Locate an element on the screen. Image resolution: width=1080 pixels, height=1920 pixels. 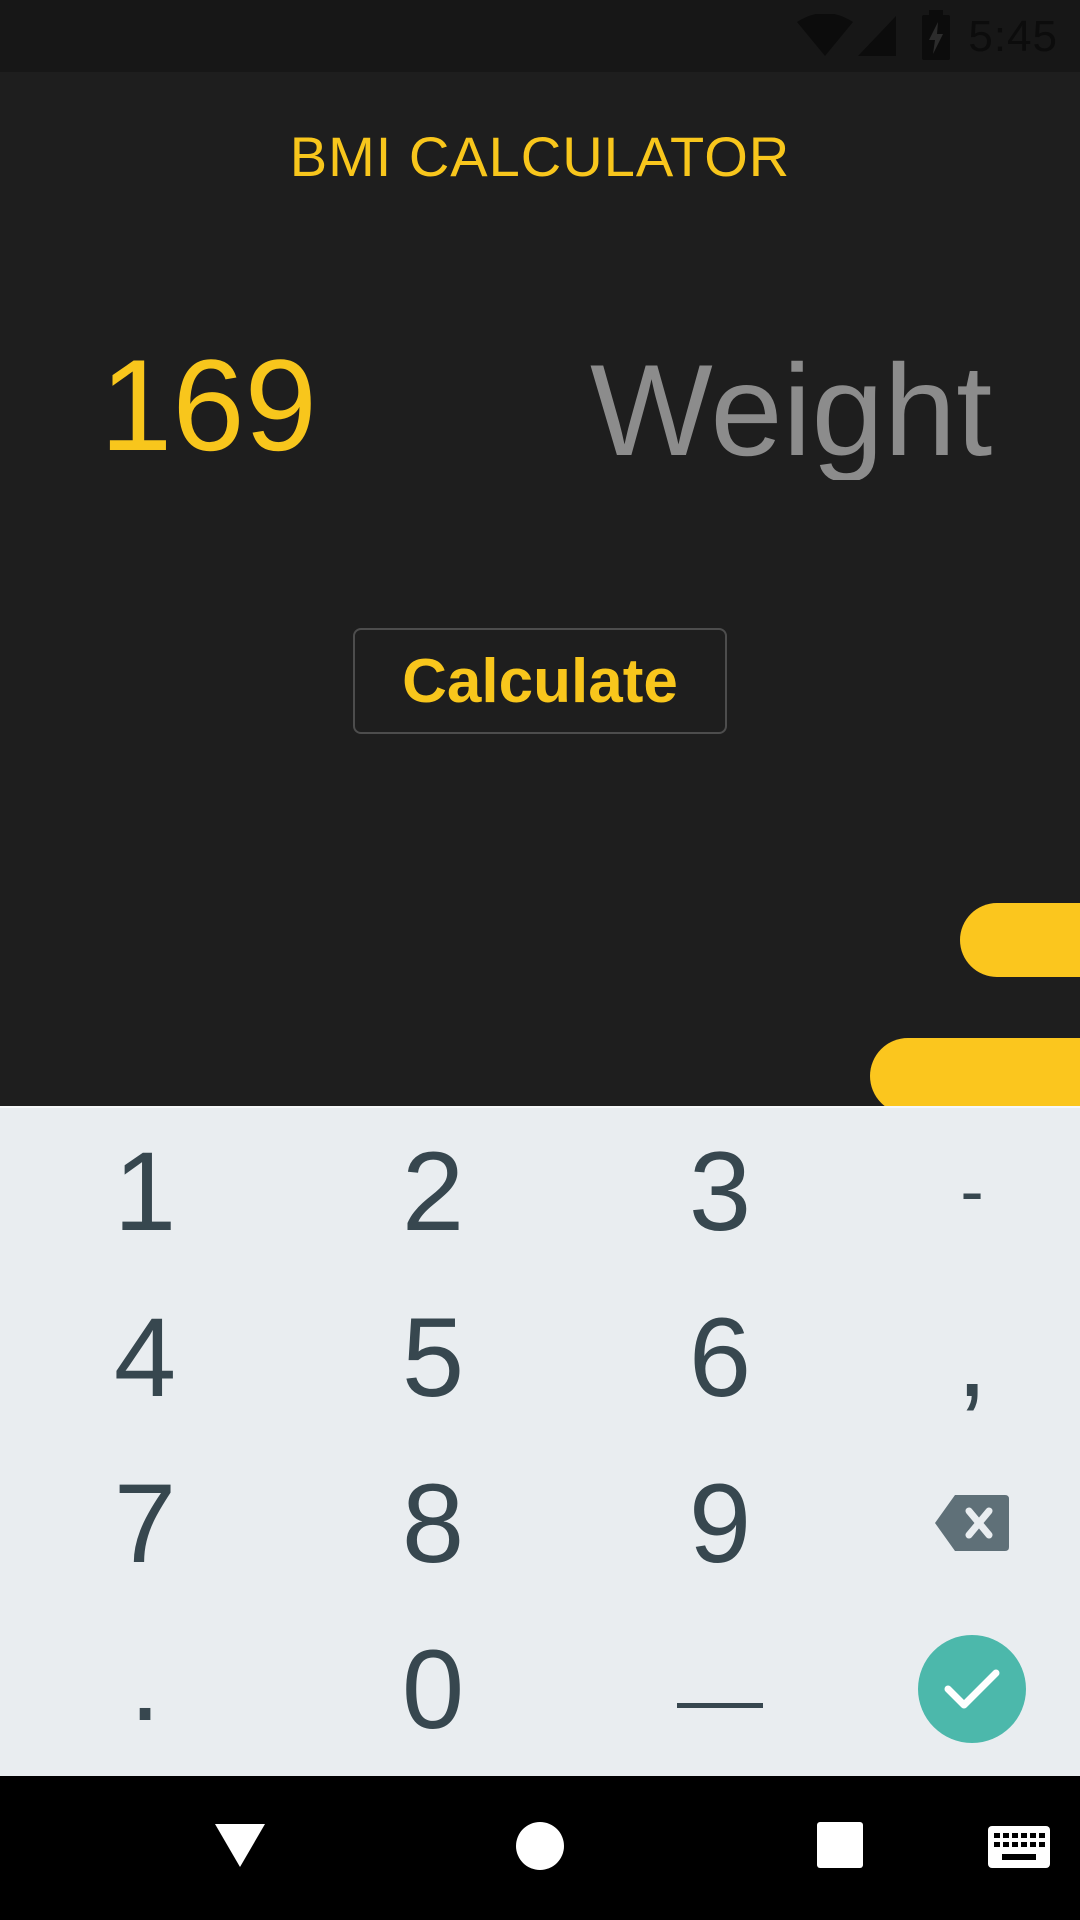
key-8: 8 is located at coordinates (433, 1523).